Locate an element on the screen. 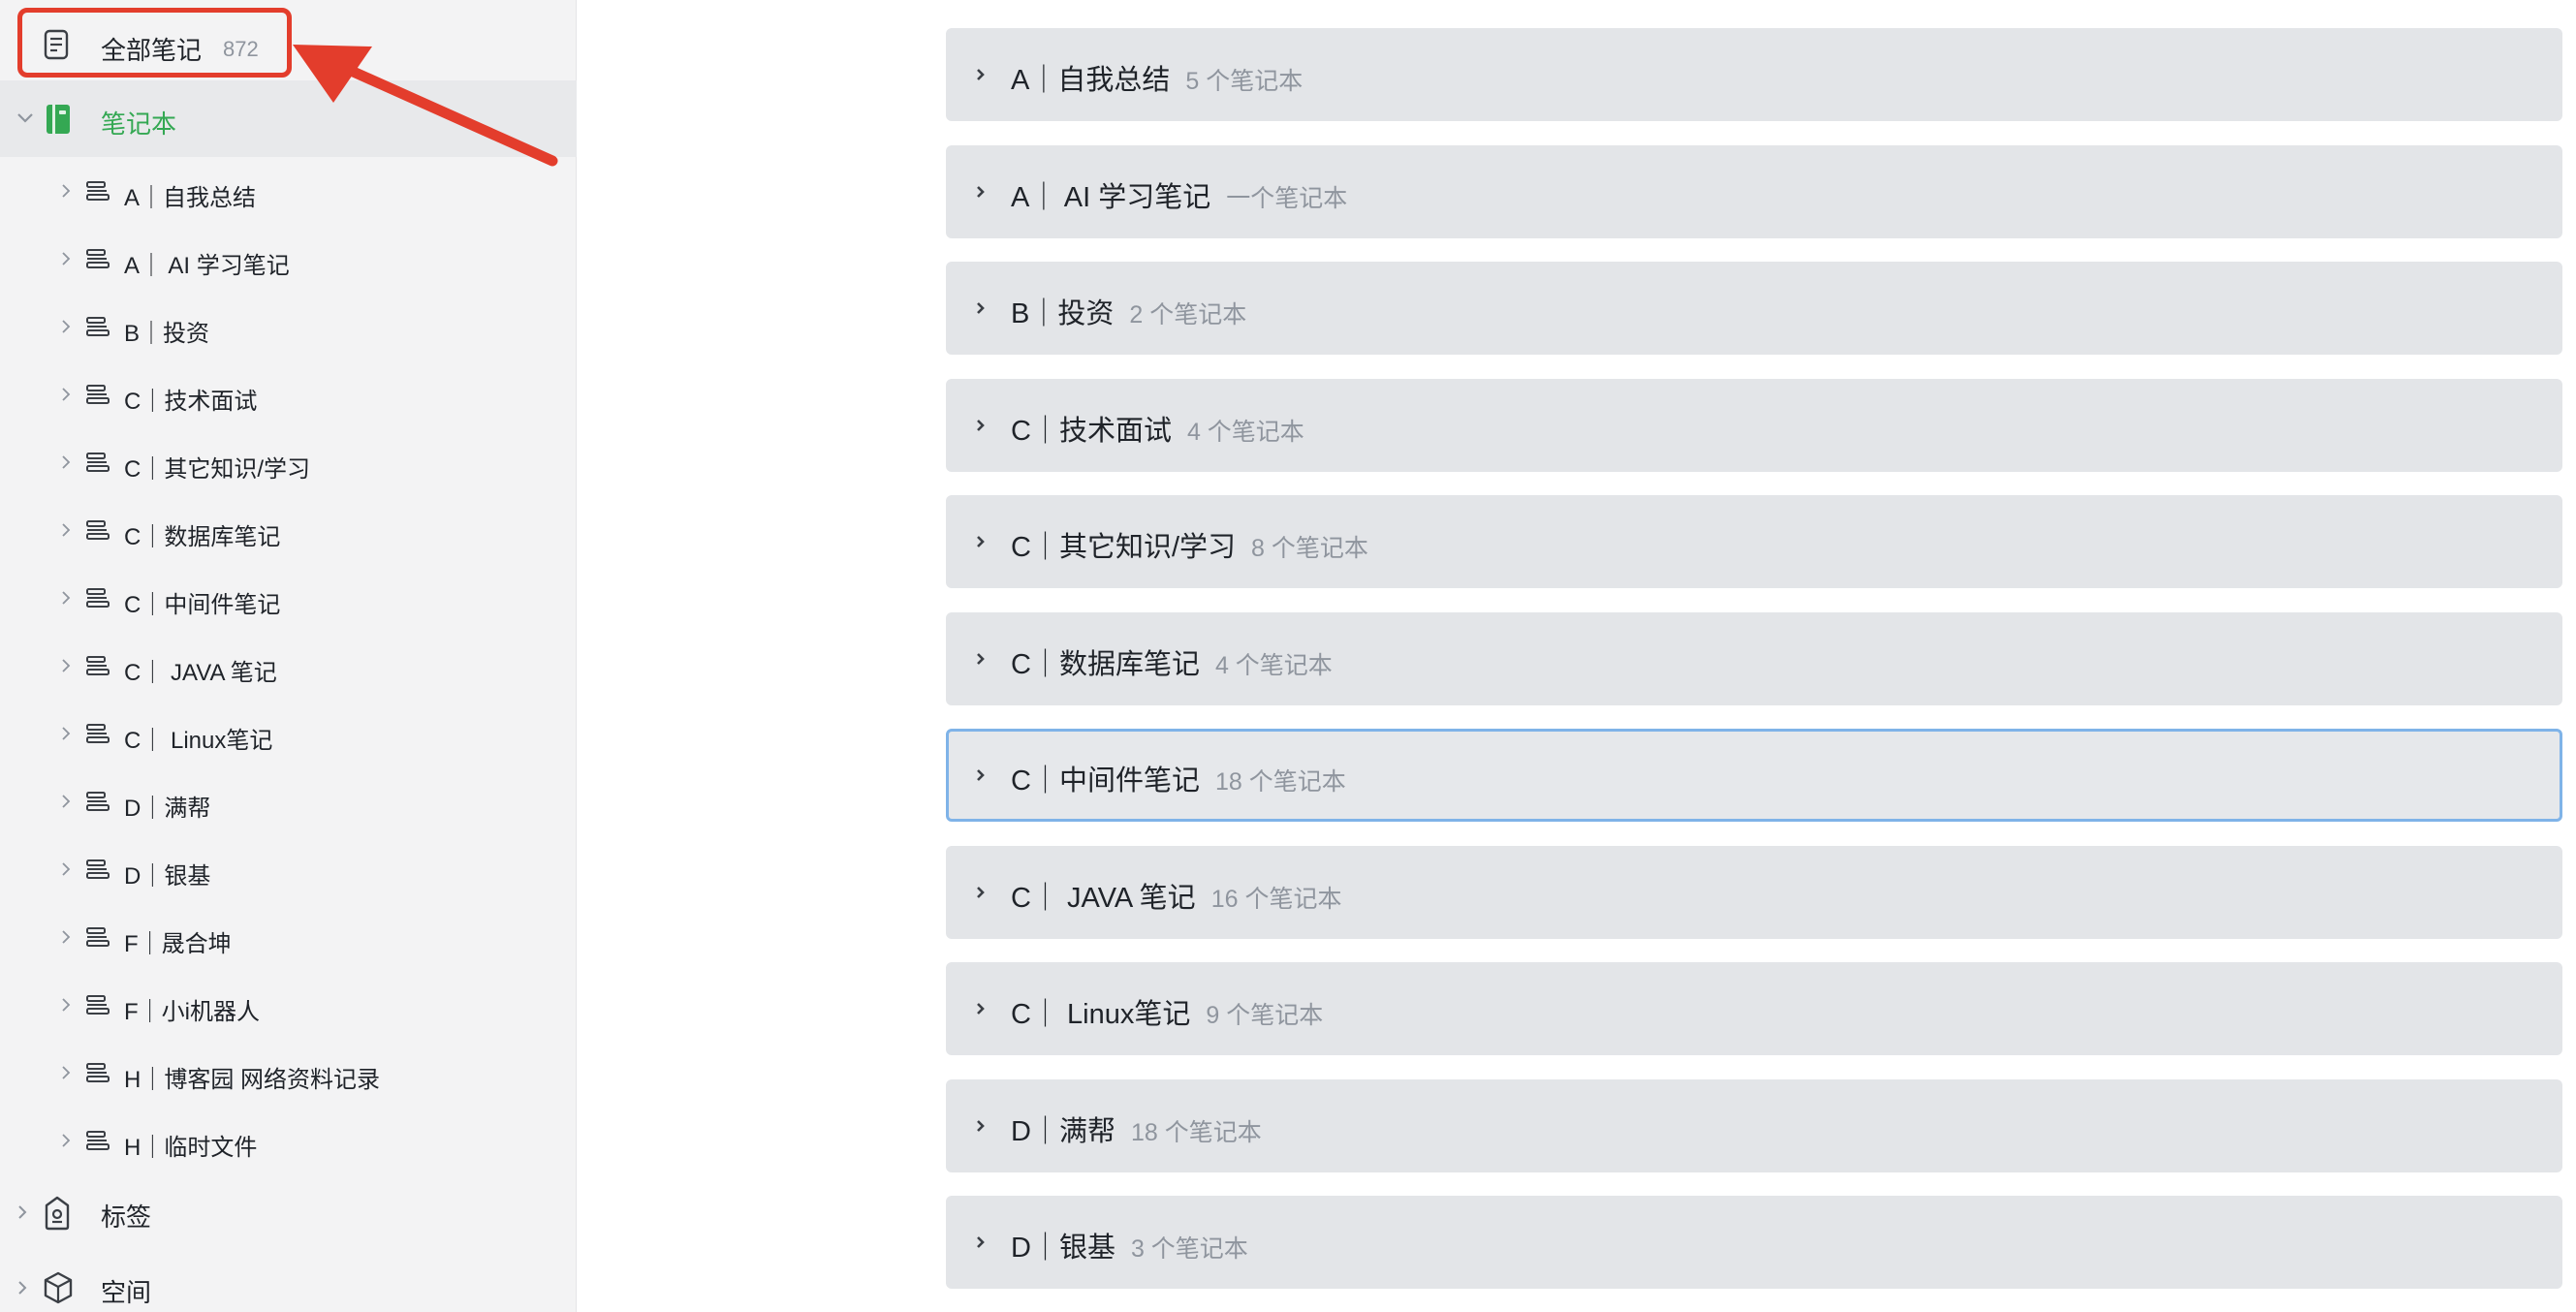  notebook-card-count: 3 个笔记本 is located at coordinates (1189, 1249).